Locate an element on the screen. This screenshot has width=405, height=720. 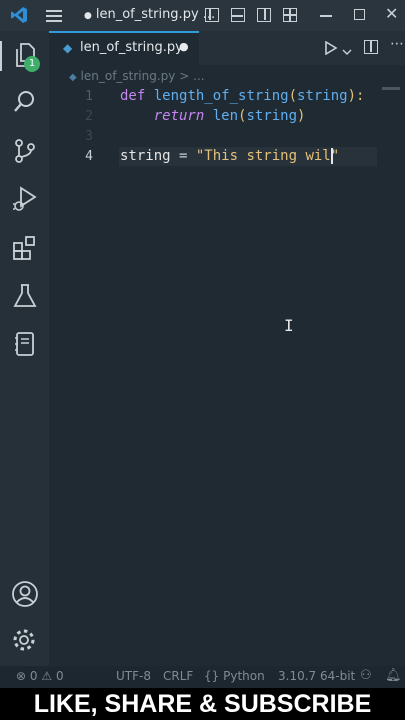
language-label: Python is located at coordinates (244, 676).